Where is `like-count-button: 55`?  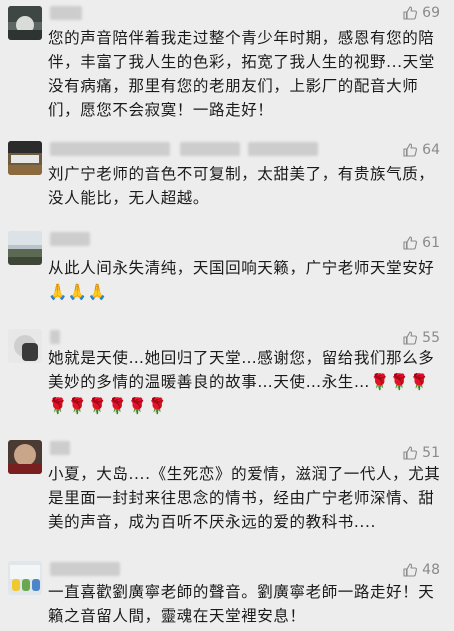 like-count-button: 55 is located at coordinates (421, 338).